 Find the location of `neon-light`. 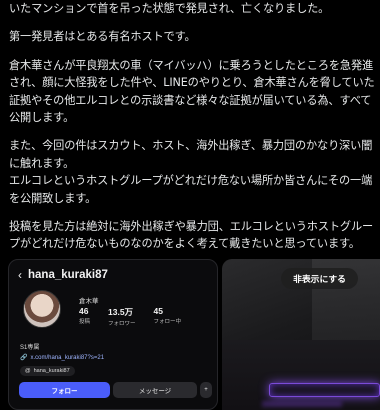

neon-light is located at coordinates (324, 390).